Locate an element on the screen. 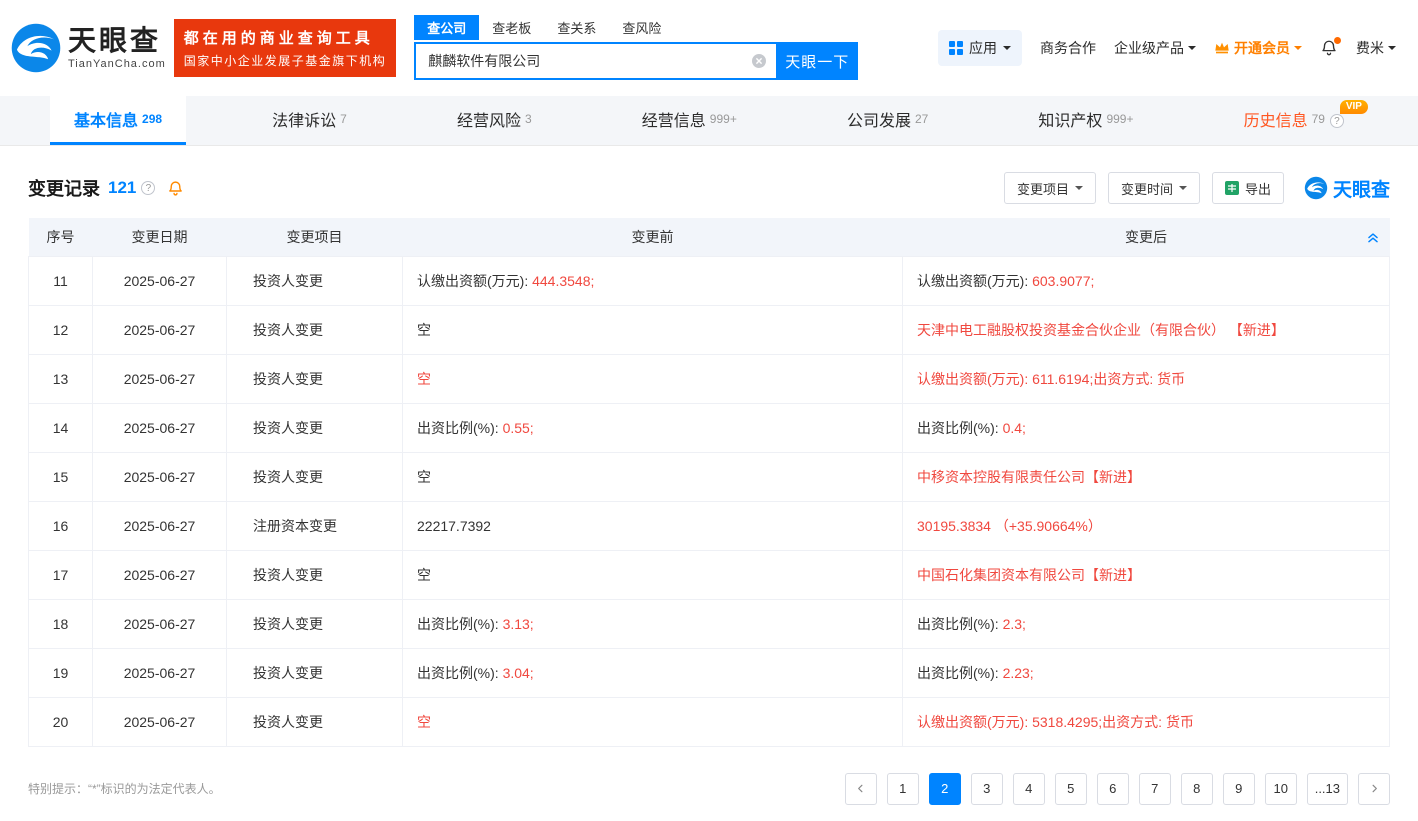  company-tab-6: 历史信息 79? VIP is located at coordinates (1294, 120).